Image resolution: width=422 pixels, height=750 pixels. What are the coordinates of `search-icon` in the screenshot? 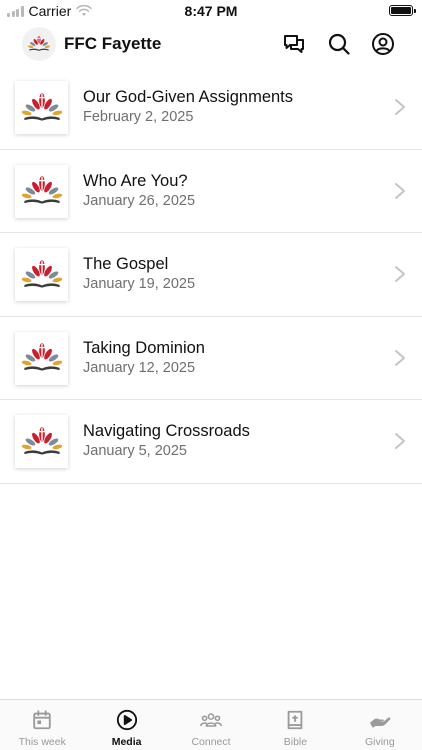 It's located at (339, 44).